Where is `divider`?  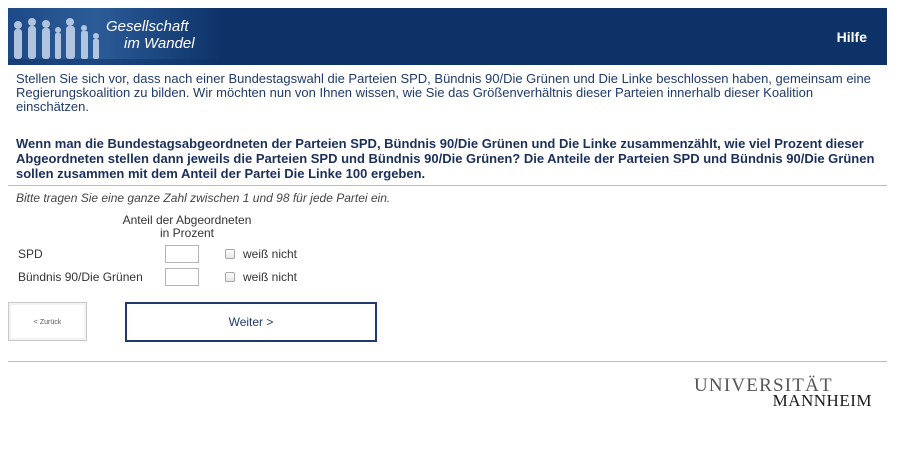
divider is located at coordinates (447, 185).